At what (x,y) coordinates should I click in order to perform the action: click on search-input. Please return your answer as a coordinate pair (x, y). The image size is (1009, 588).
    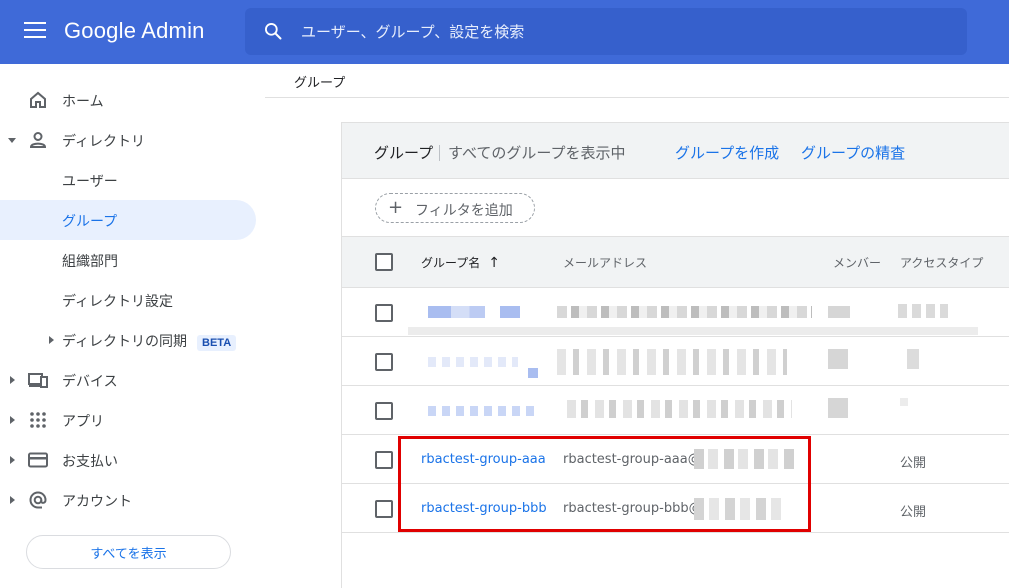
    Looking at the image, I should click on (621, 32).